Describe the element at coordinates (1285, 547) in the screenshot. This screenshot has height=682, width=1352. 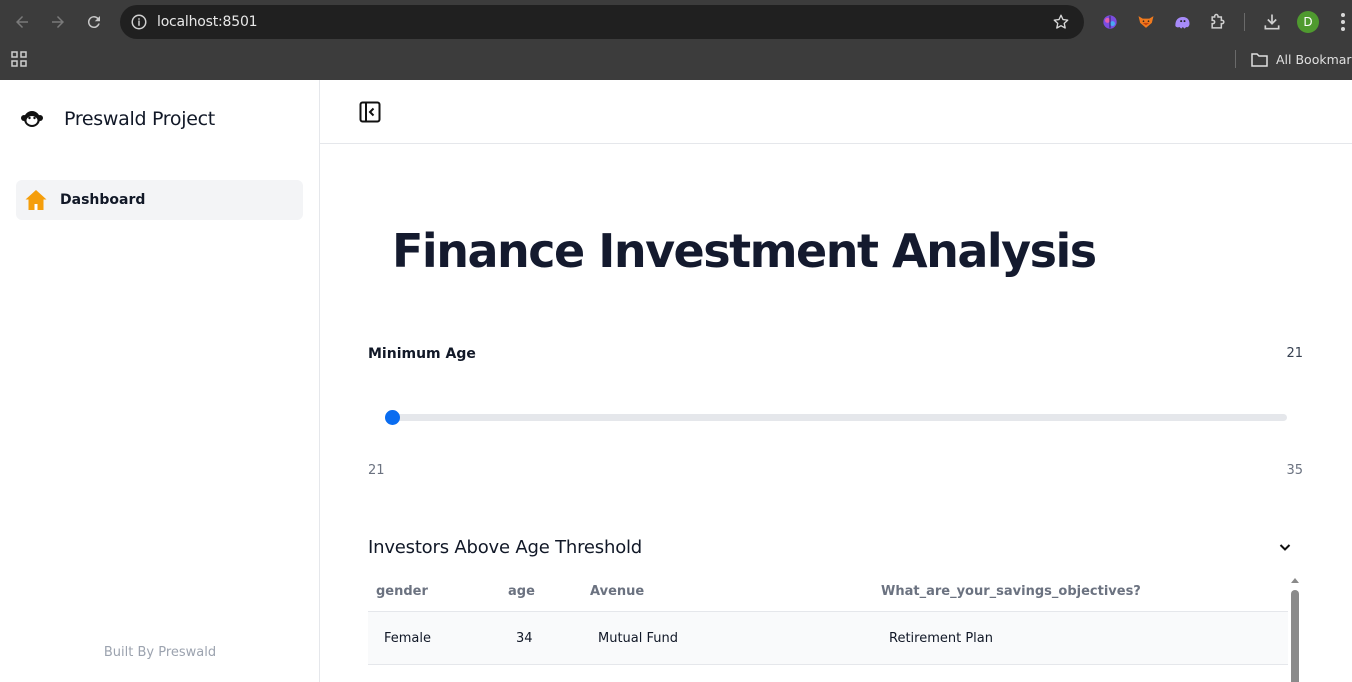
I see `chevron-down-icon` at that location.